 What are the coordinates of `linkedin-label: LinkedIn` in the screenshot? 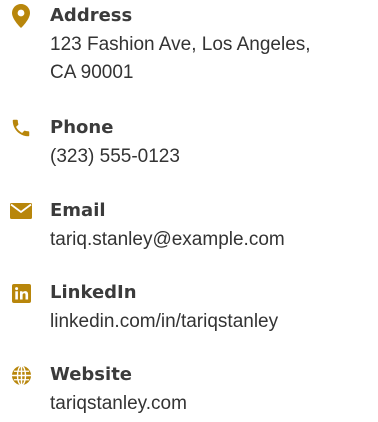 It's located at (93, 292).